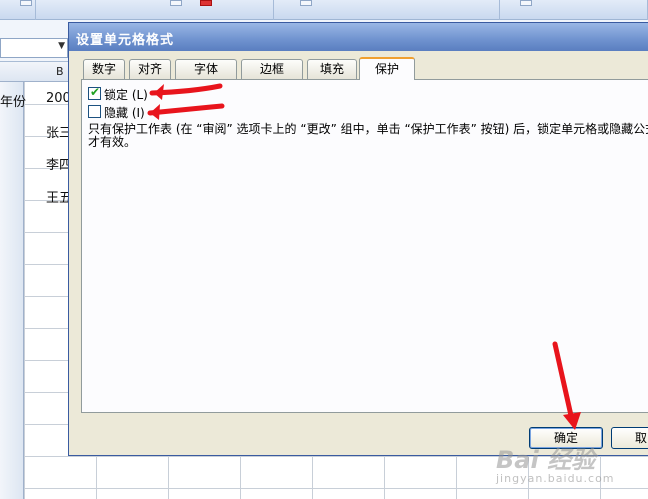 This screenshot has height=499, width=648. Describe the element at coordinates (125, 40) in the screenshot. I see `dialog-title: 设置单元格格式` at that location.